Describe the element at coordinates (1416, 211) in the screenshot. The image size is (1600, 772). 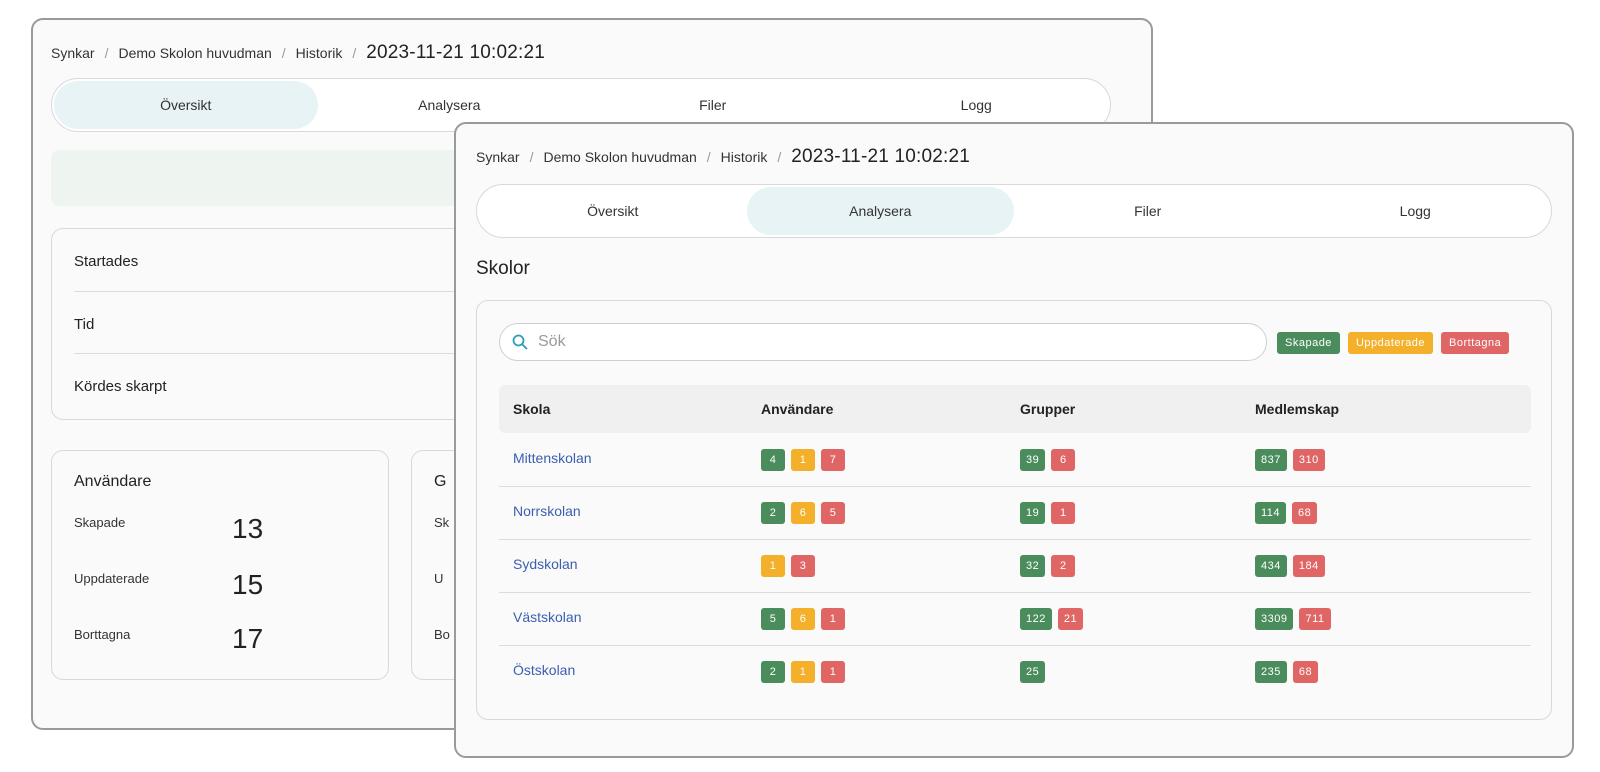
I see `tab-log: Logg` at that location.